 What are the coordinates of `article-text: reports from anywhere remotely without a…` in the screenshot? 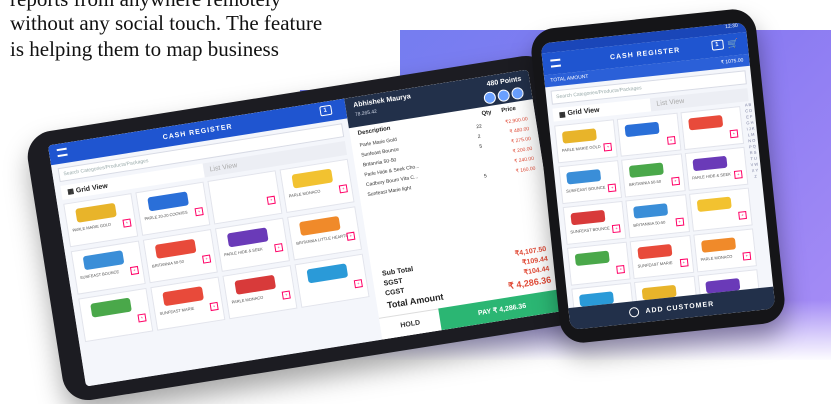 It's located at (200, 45).